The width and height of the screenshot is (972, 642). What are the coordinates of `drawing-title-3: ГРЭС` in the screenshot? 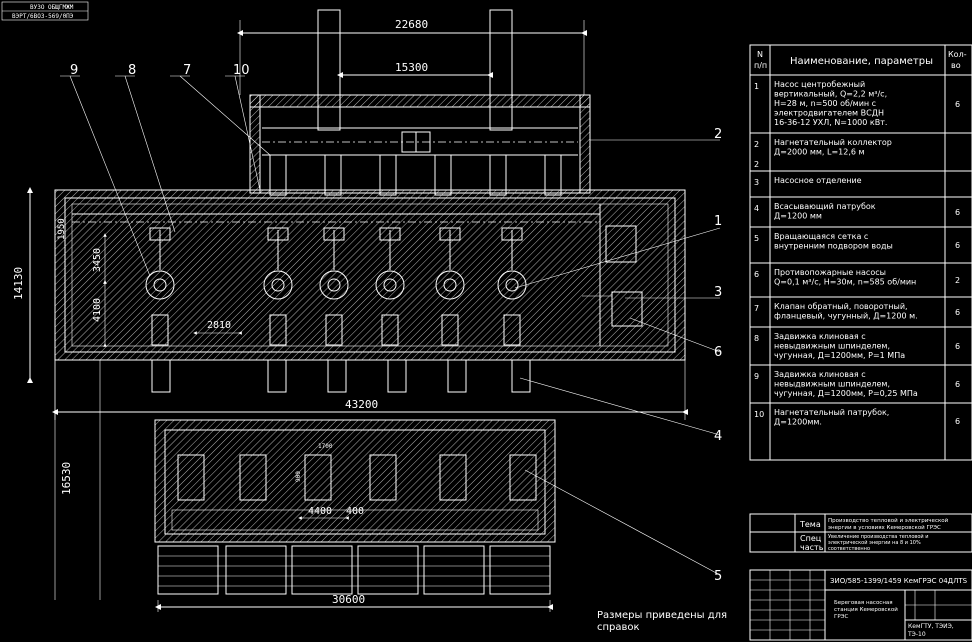 It's located at (841, 617).